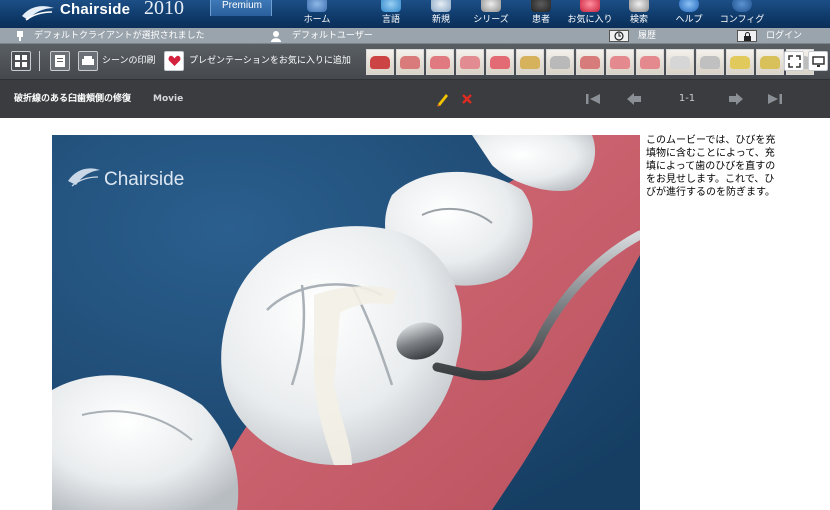 Image resolution: width=830 pixels, height=510 pixels. Describe the element at coordinates (784, 36) in the screenshot. I see `login-label: ログイン` at that location.